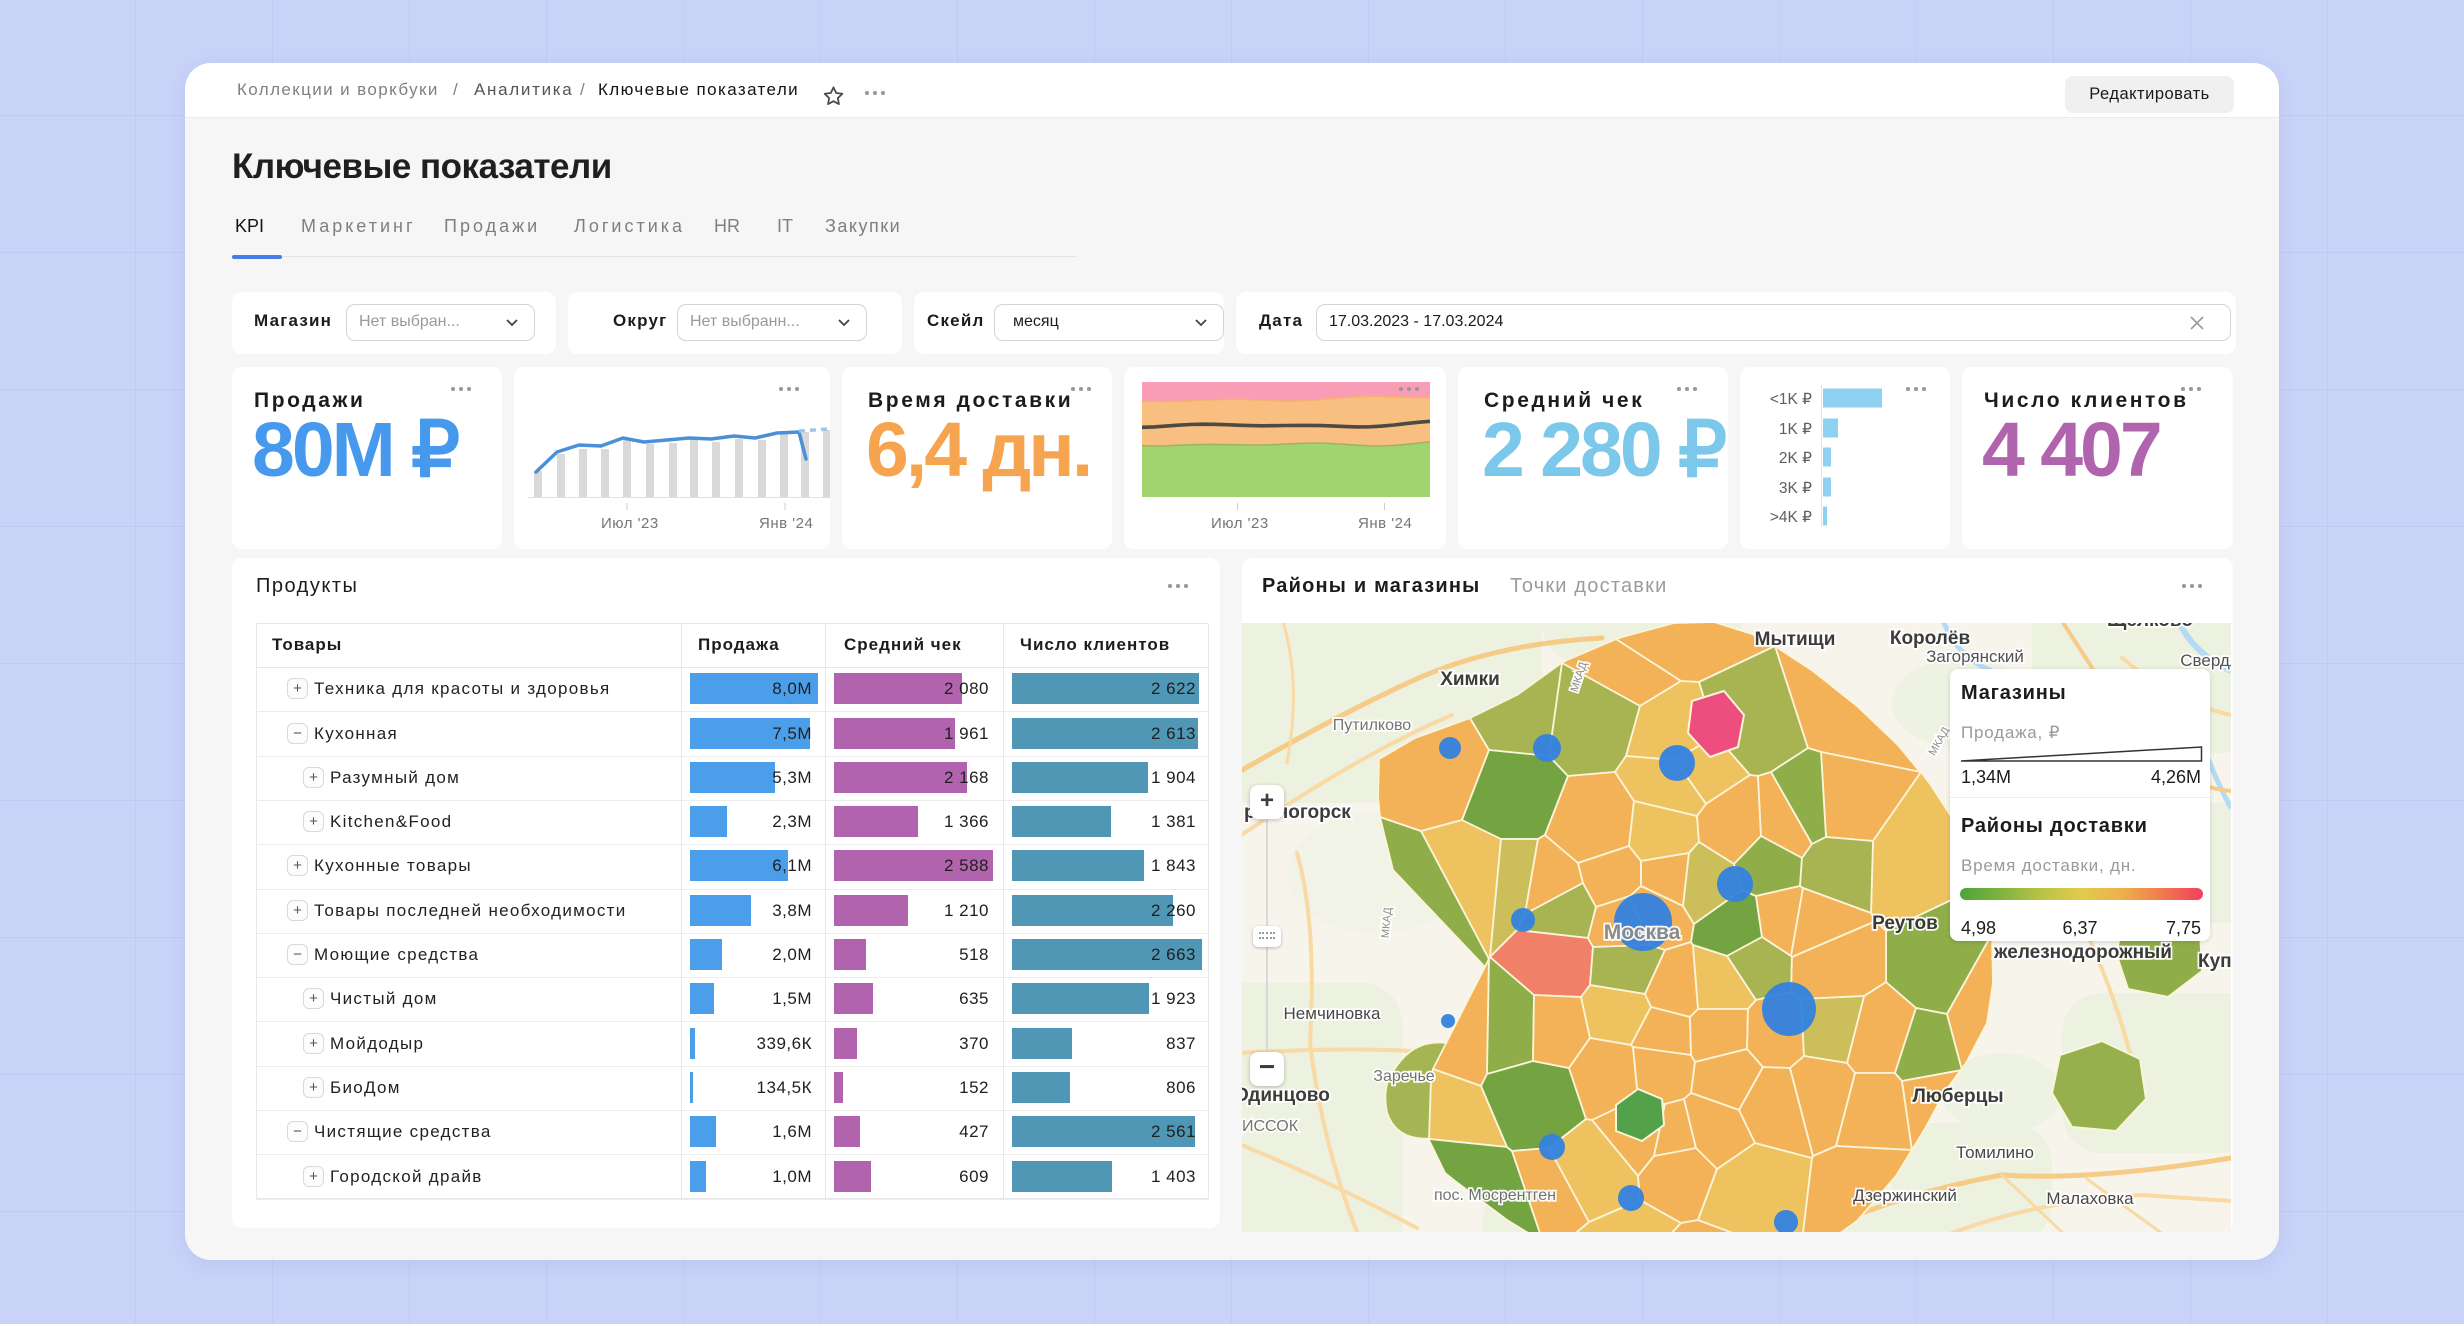  Describe the element at coordinates (1270, 1126) in the screenshot. I see `svg-text: ИССОК` at that location.